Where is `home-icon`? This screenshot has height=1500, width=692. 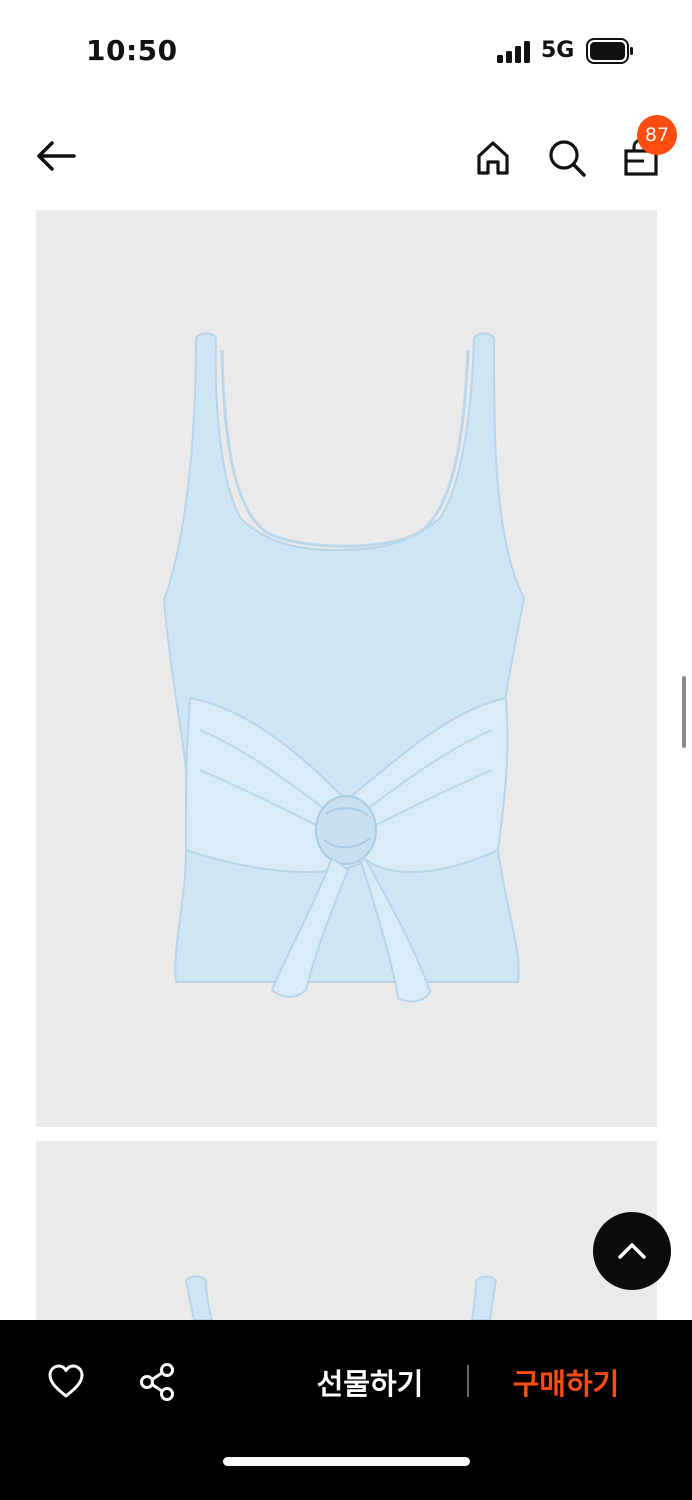 home-icon is located at coordinates (493, 158).